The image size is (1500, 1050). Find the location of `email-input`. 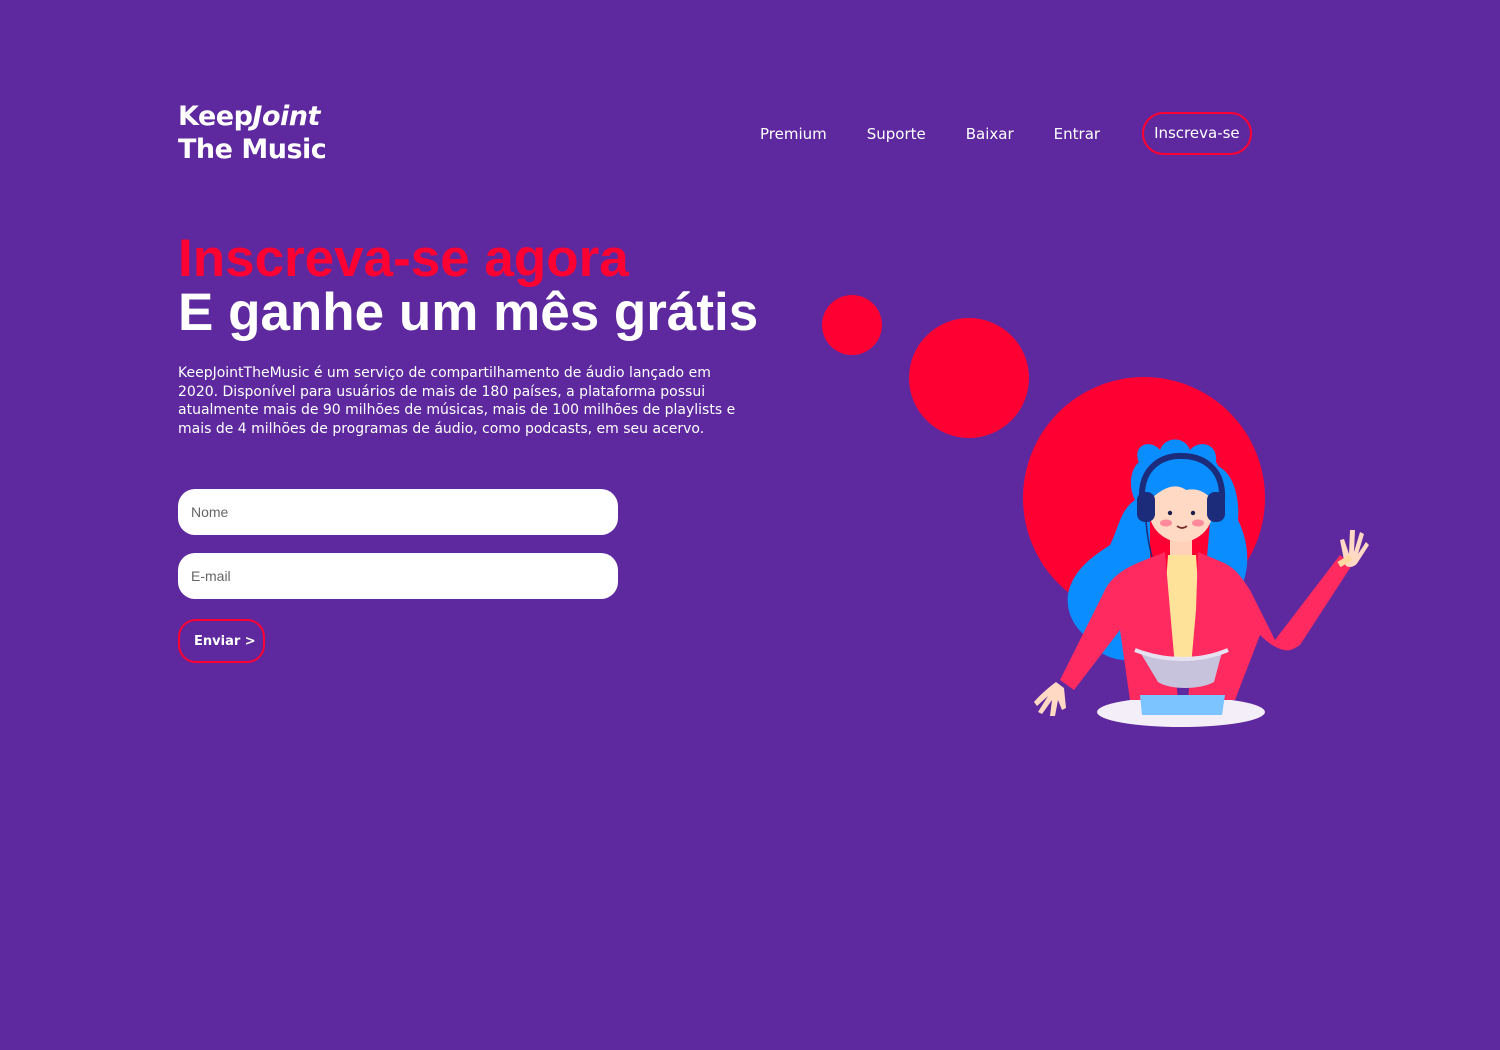

email-input is located at coordinates (398, 576).